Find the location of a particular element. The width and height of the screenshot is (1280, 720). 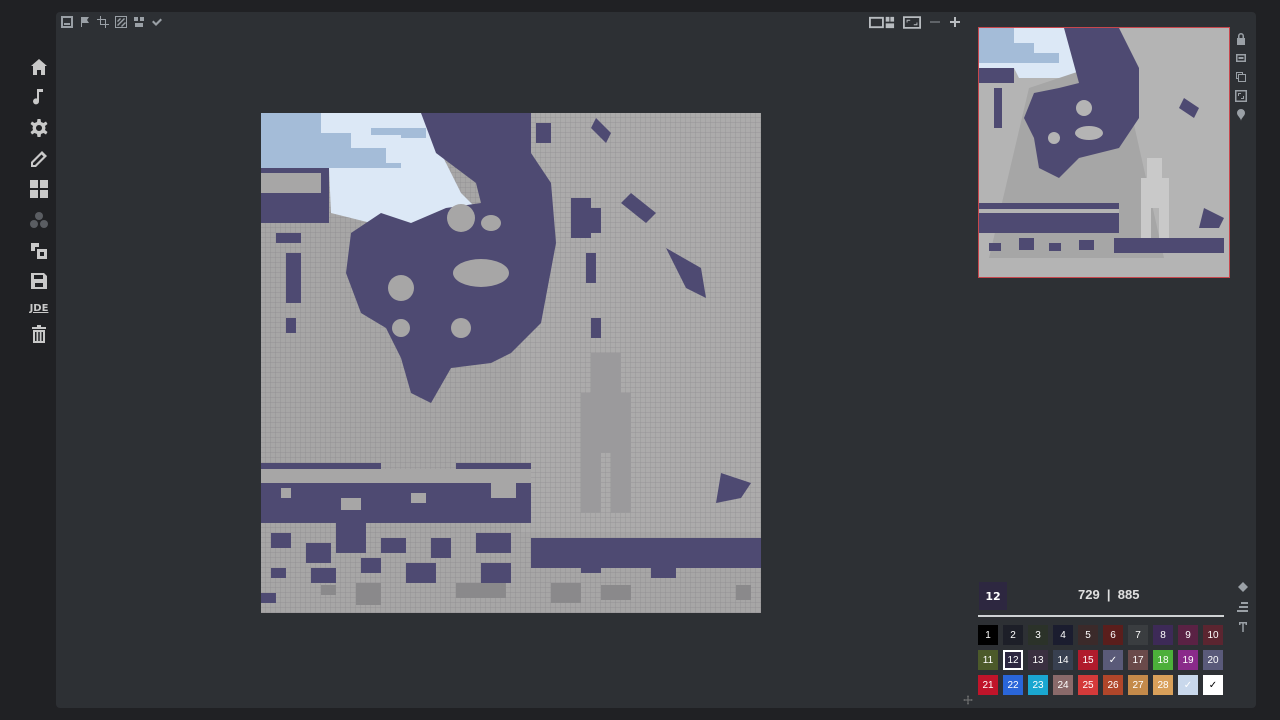

pencil-icon is located at coordinates (39, 159).